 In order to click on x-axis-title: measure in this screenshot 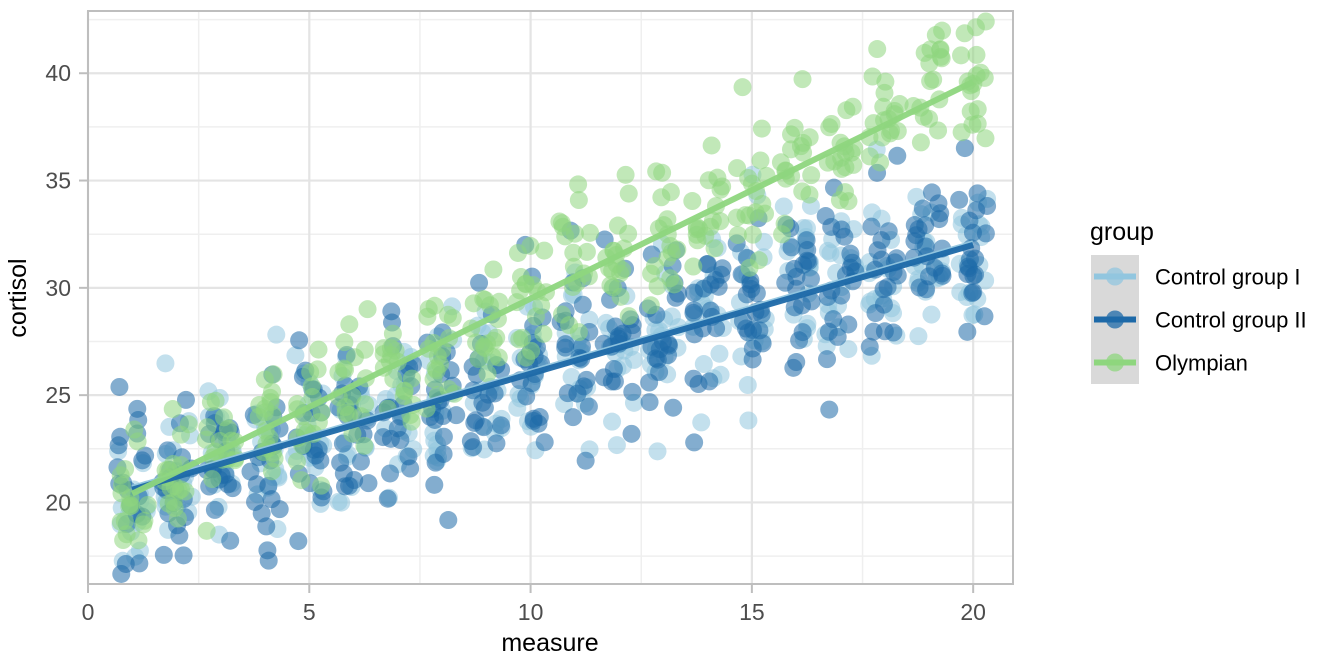, I will do `click(549, 643)`.